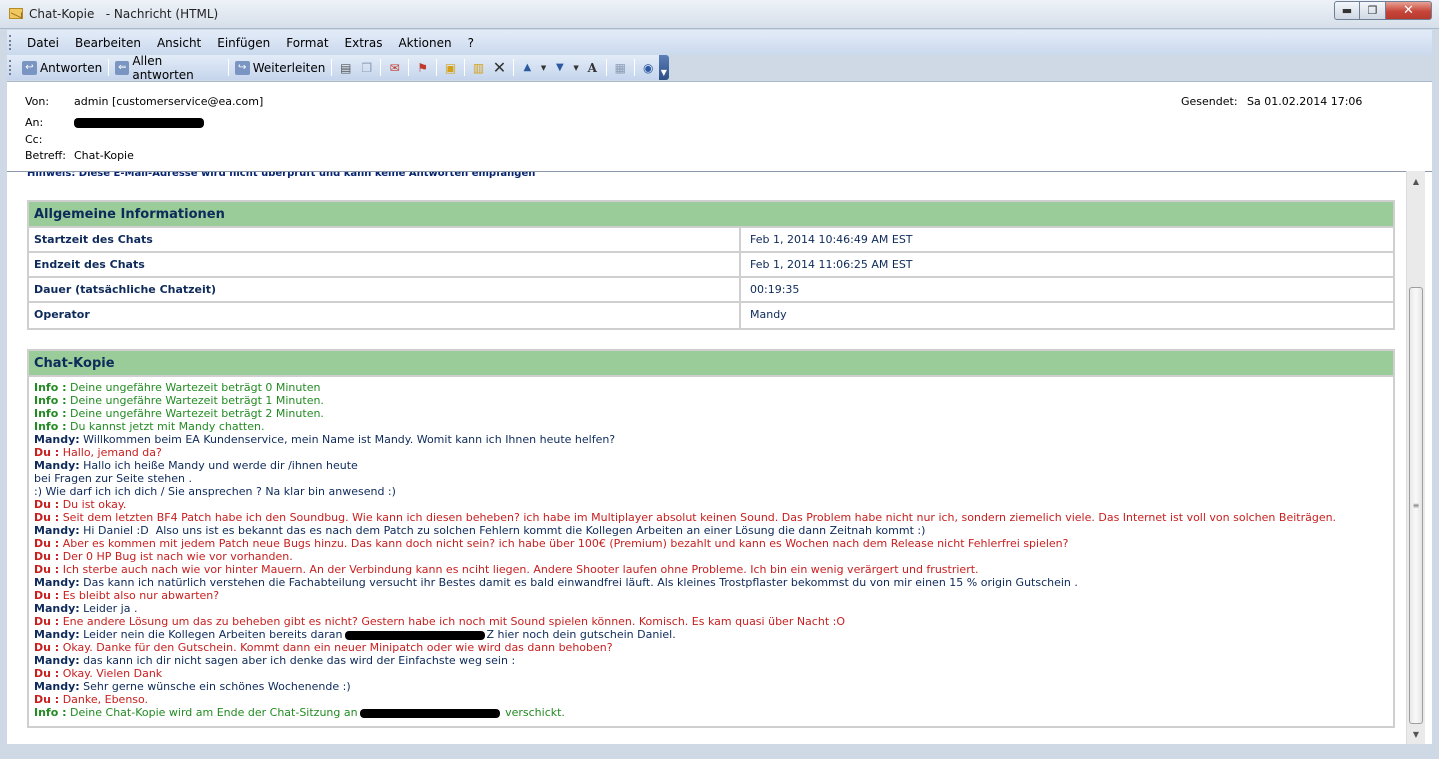  Describe the element at coordinates (559, 68) in the screenshot. I see `next-item-icon: ▼` at that location.